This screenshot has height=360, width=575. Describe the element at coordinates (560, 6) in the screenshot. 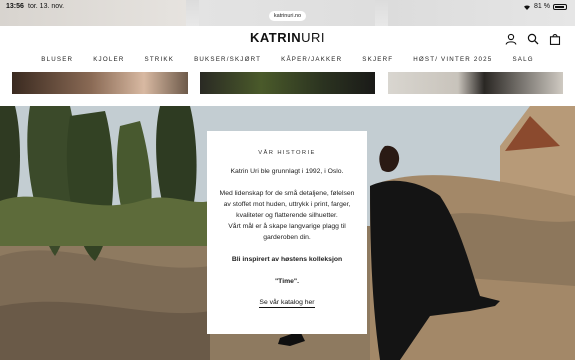

I see `battery-icon` at that location.